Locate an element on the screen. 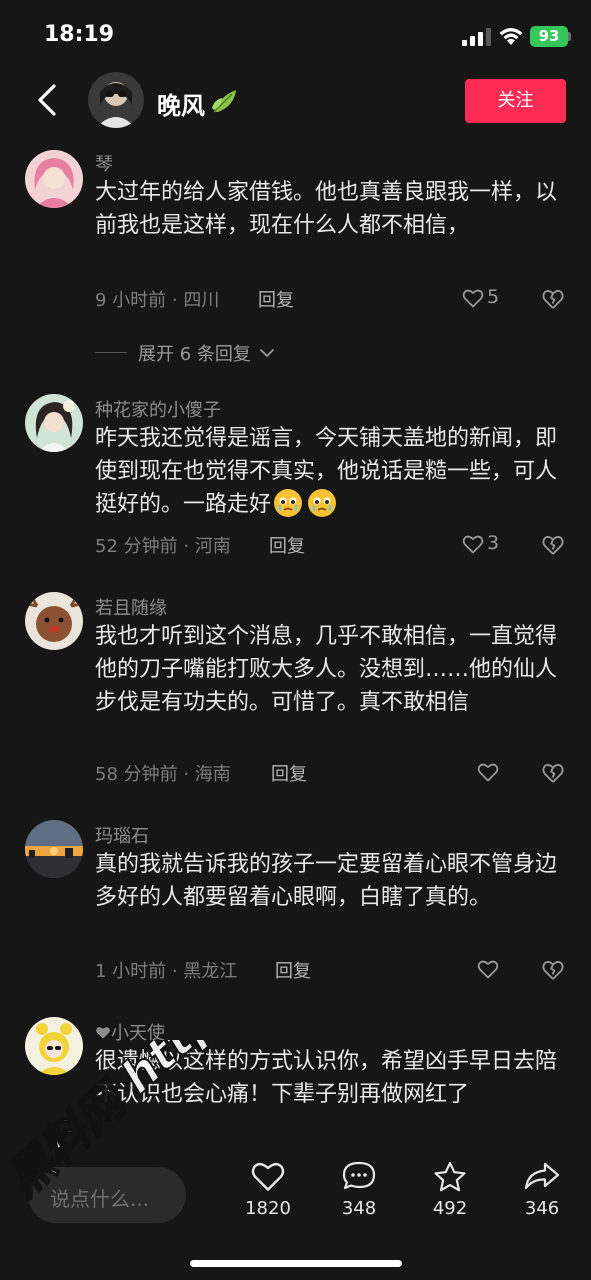  wifi-icon is located at coordinates (511, 36).